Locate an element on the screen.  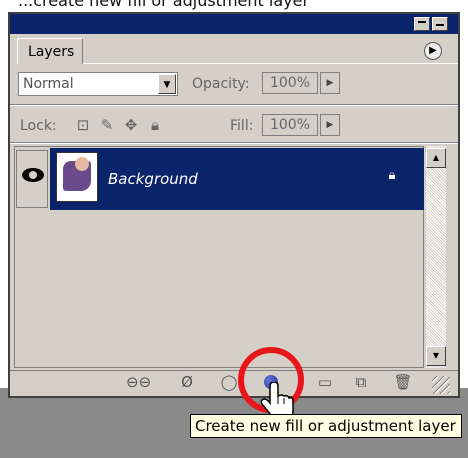
fill-field: 100% is located at coordinates (290, 125).